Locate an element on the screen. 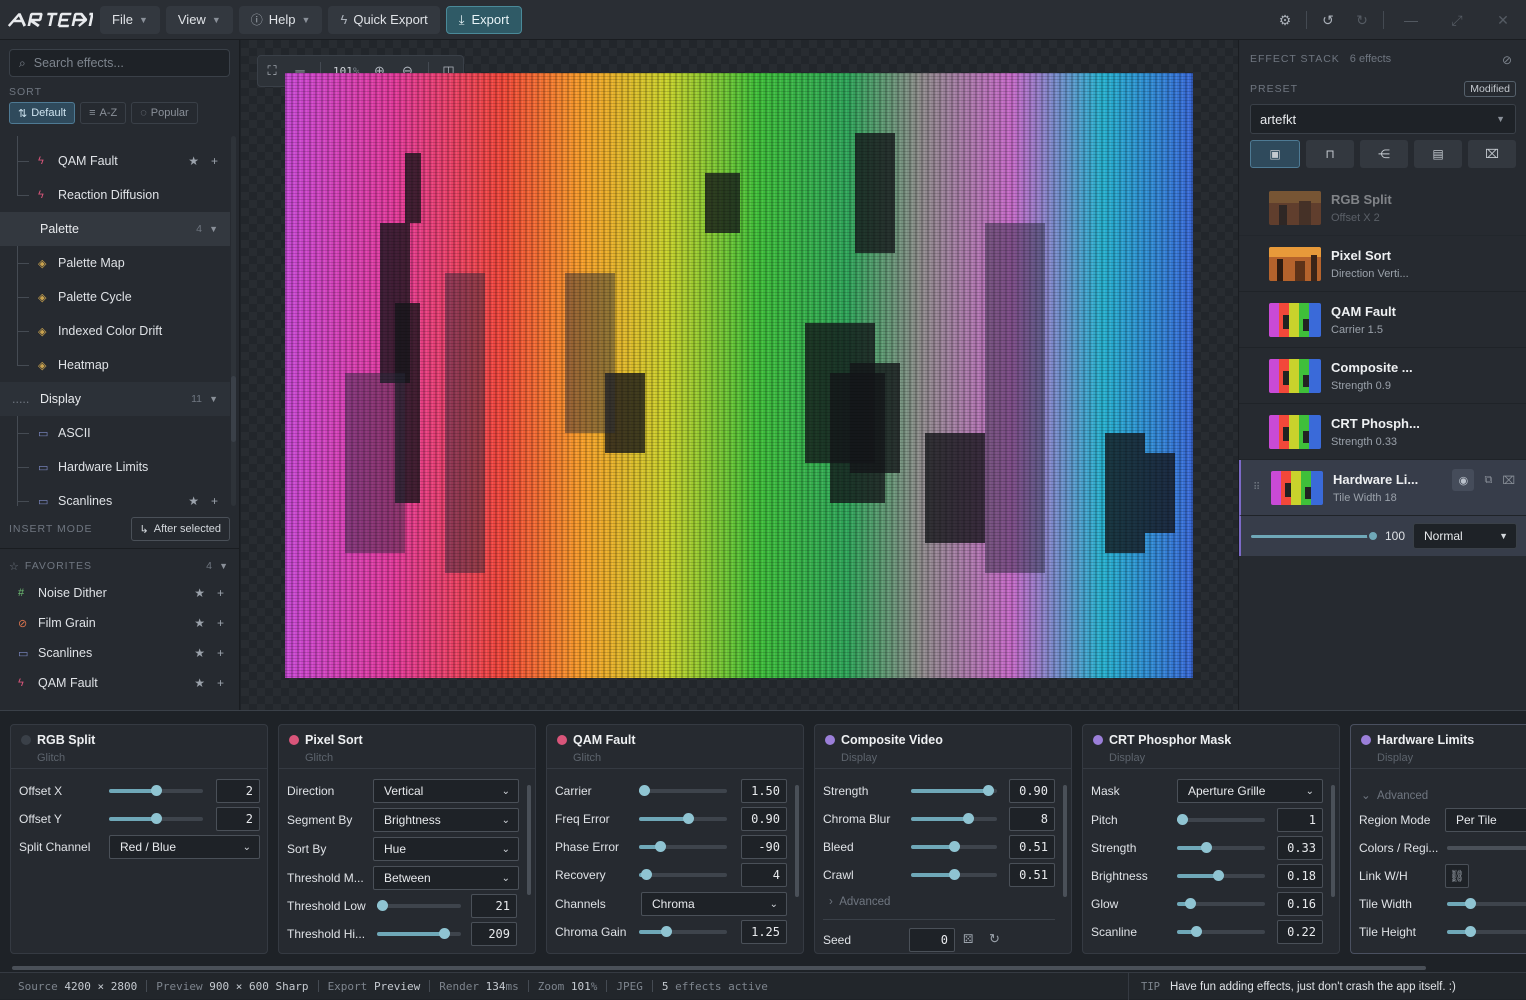 This screenshot has width=1526, height=1000. stack-item-qam-fault: QAM Fault Carrier 1.5 is located at coordinates (1382, 320).